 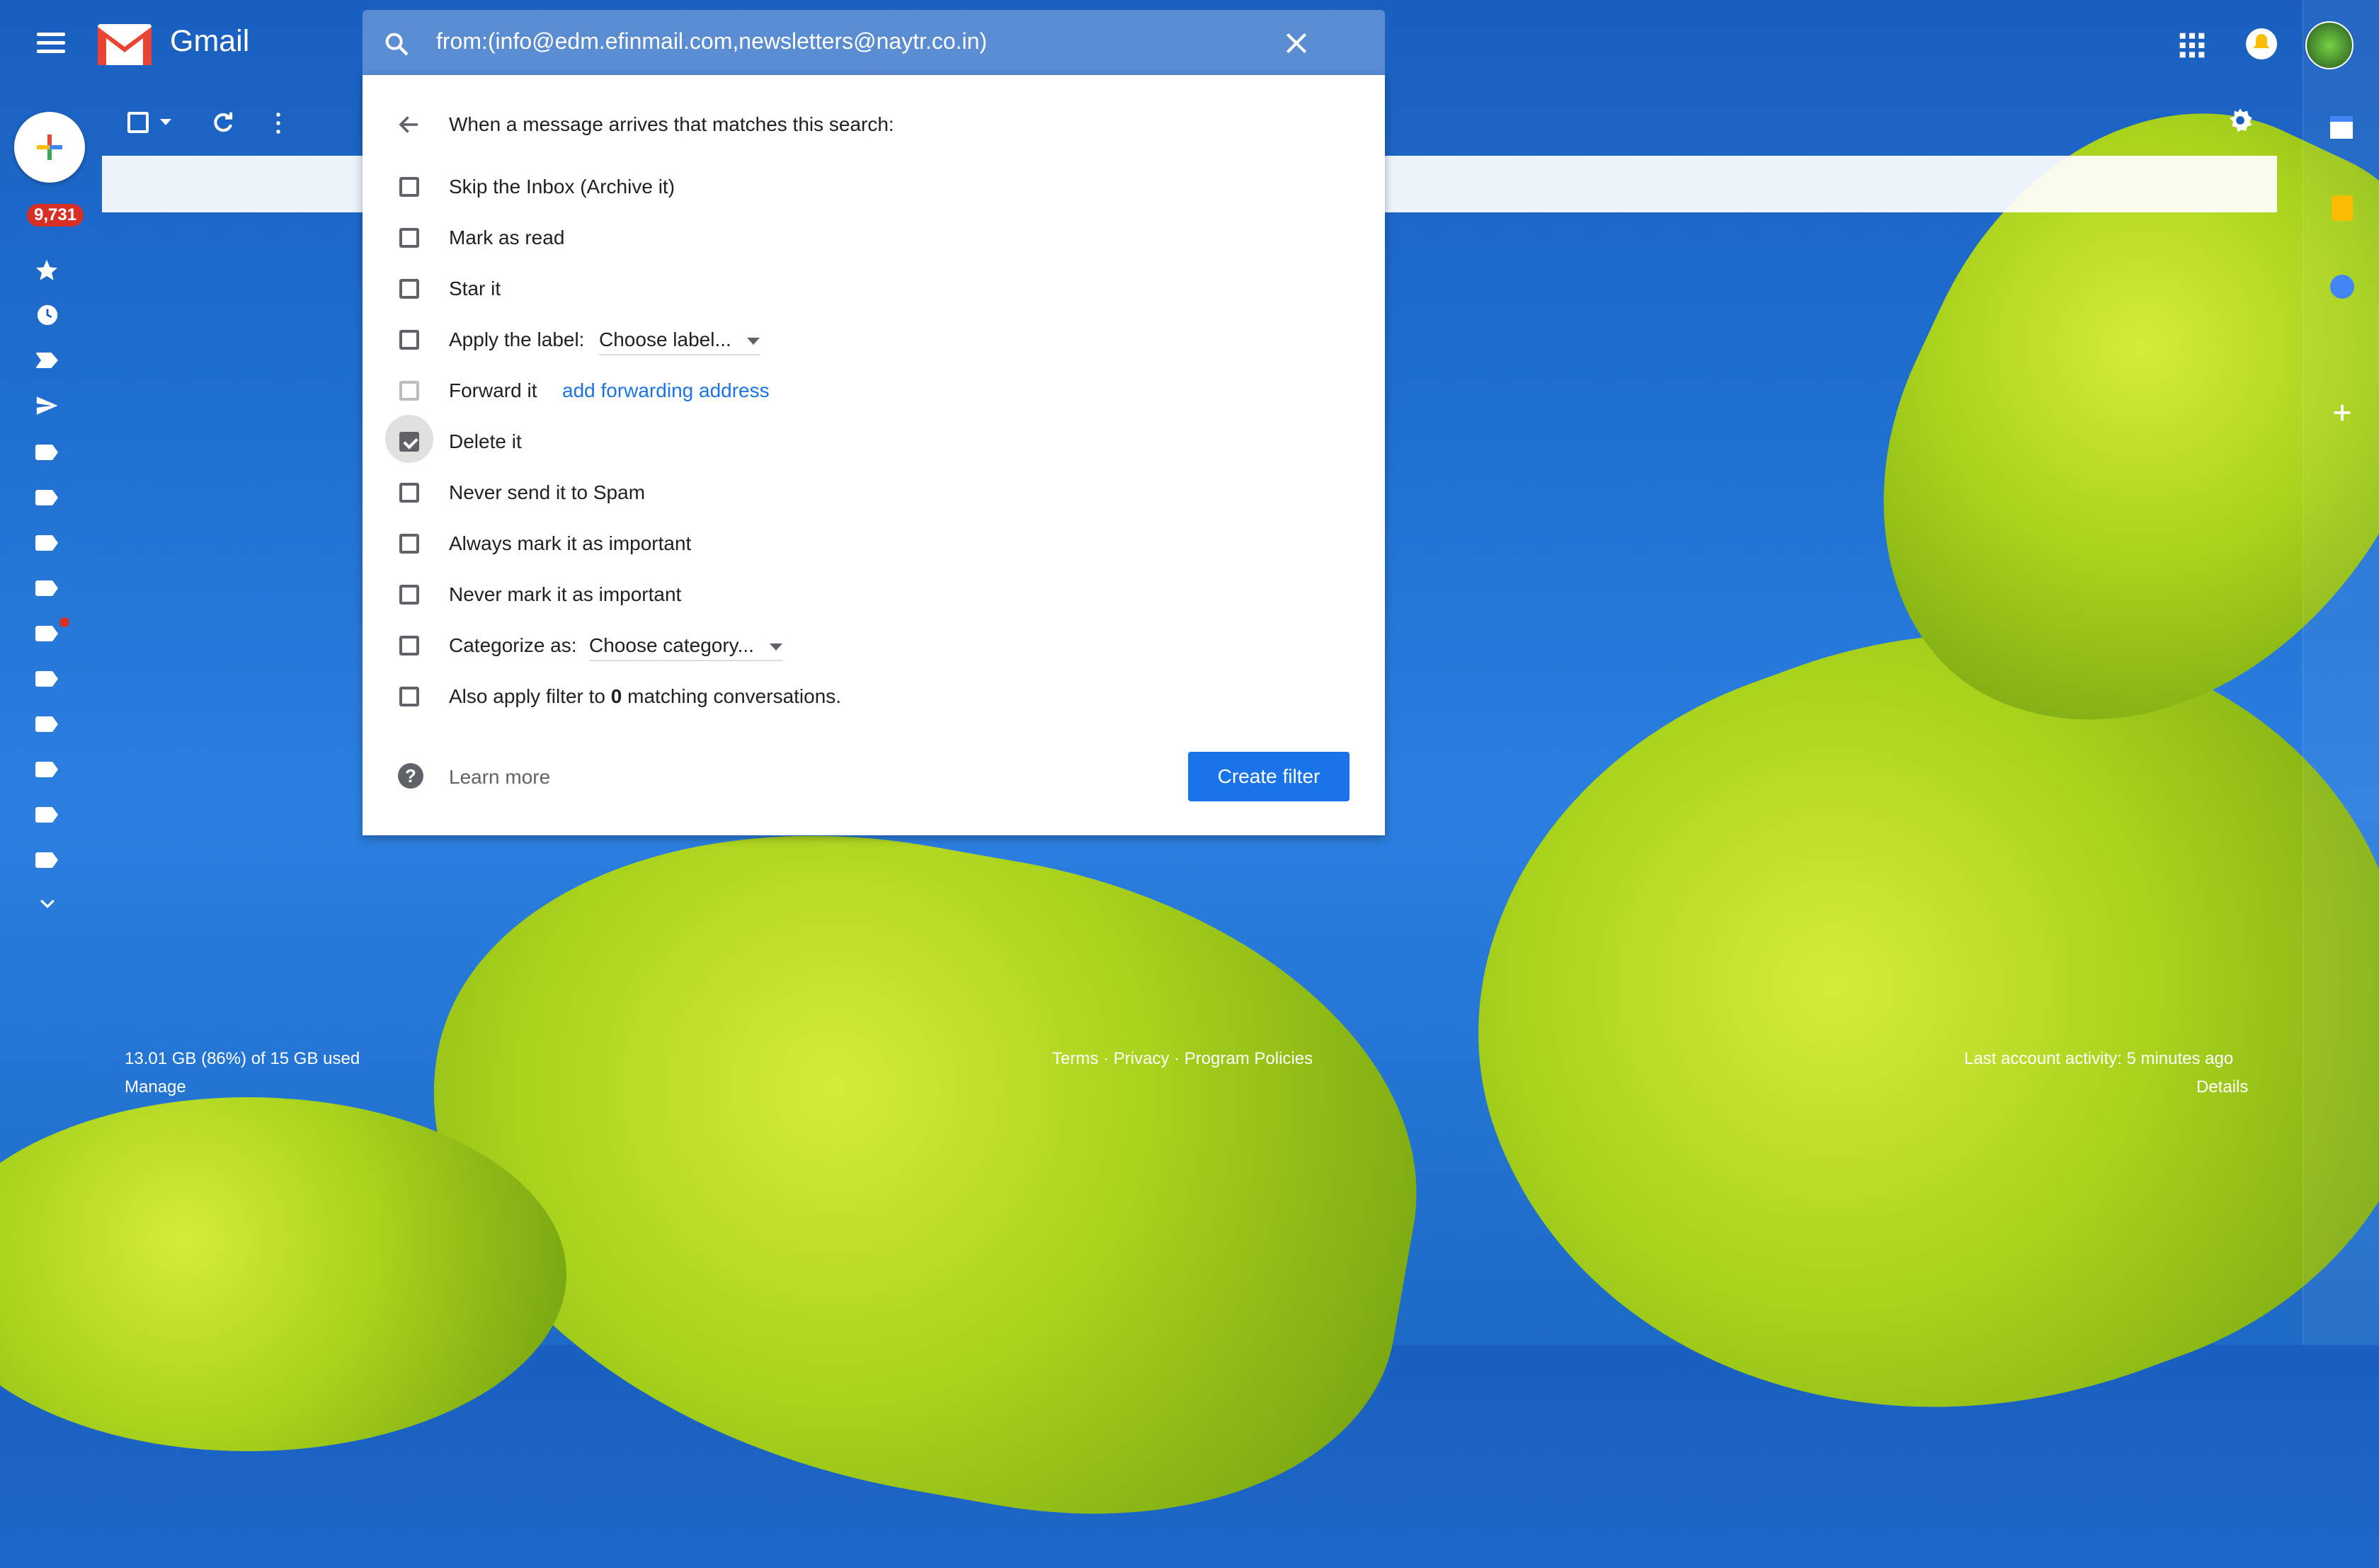 I want to click on add-addon-icon, so click(x=2343, y=412).